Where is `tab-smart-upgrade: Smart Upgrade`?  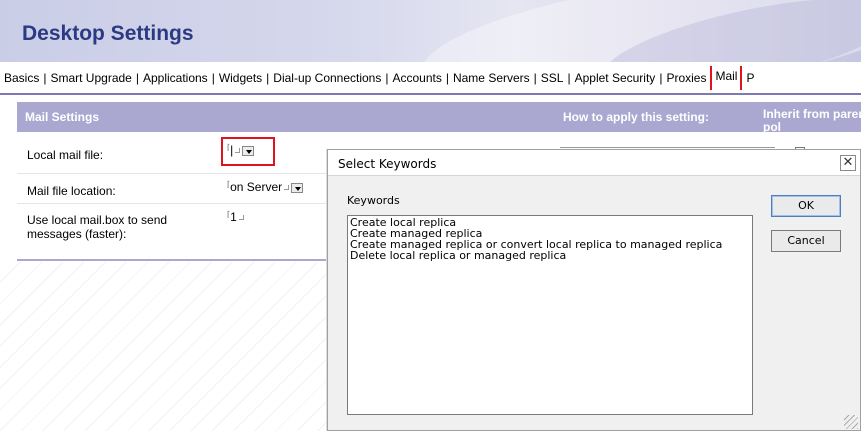
tab-smart-upgrade: Smart Upgrade is located at coordinates (90, 78).